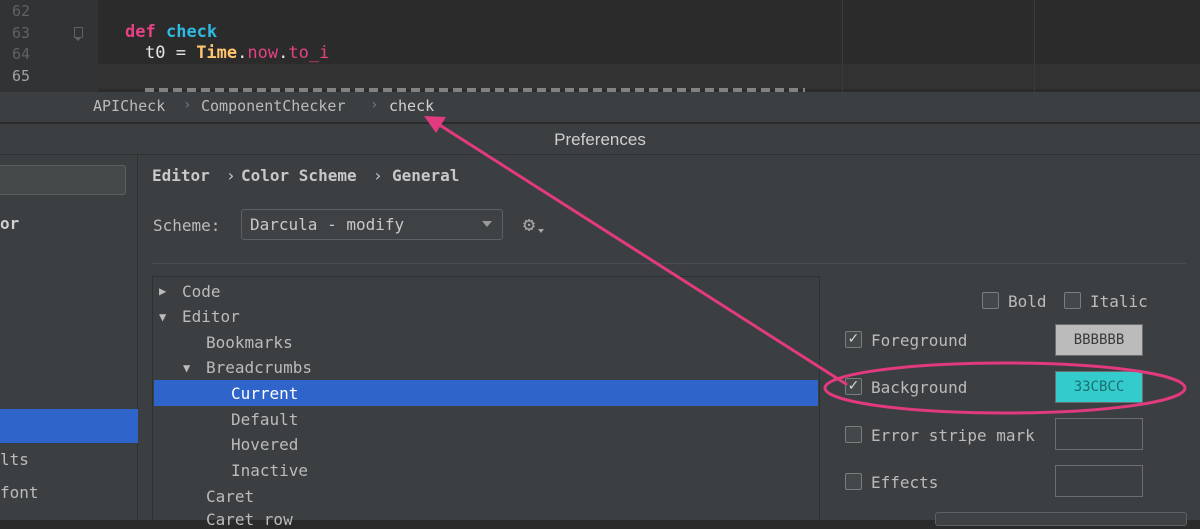  Describe the element at coordinates (435, 124) in the screenshot. I see `annotation-arrowhead-icon` at that location.